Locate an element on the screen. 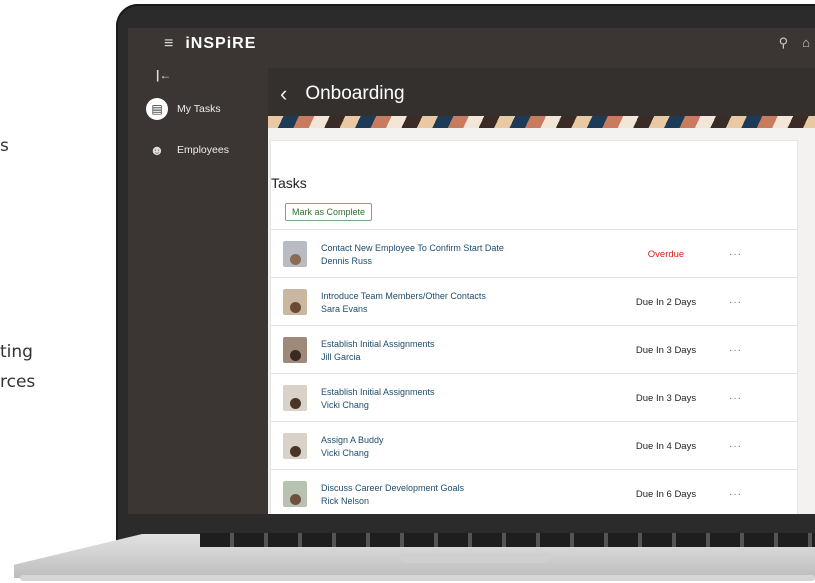 This screenshot has height=583, width=815. people-icon: ☻ is located at coordinates (157, 150).